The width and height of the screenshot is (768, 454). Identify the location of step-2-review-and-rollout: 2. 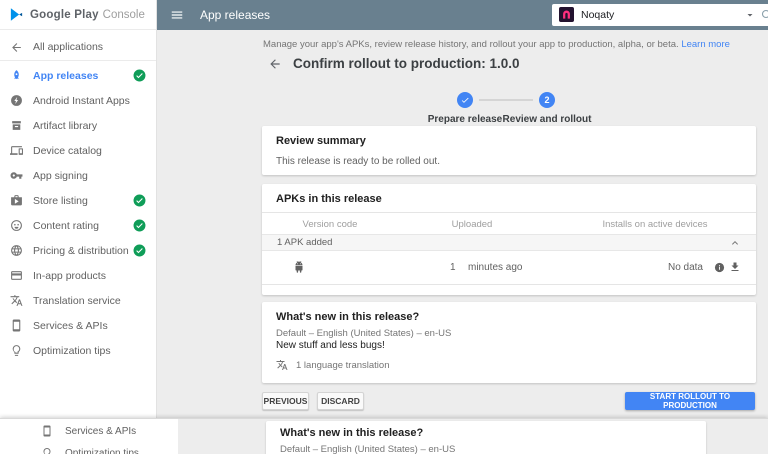
(547, 100).